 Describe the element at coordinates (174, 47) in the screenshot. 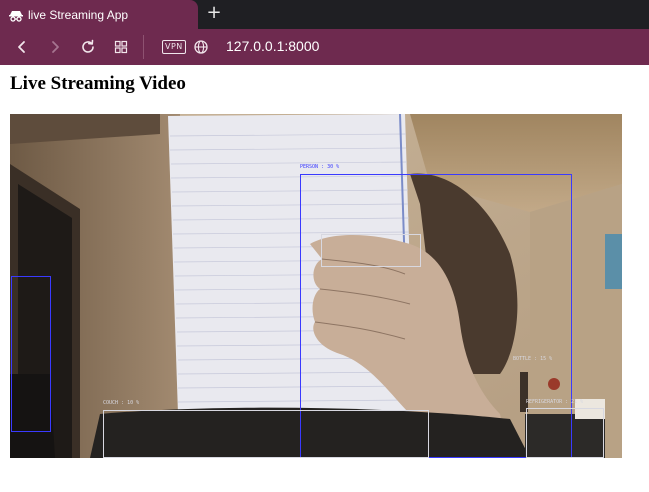

I see `vpn-badge: VPN` at that location.